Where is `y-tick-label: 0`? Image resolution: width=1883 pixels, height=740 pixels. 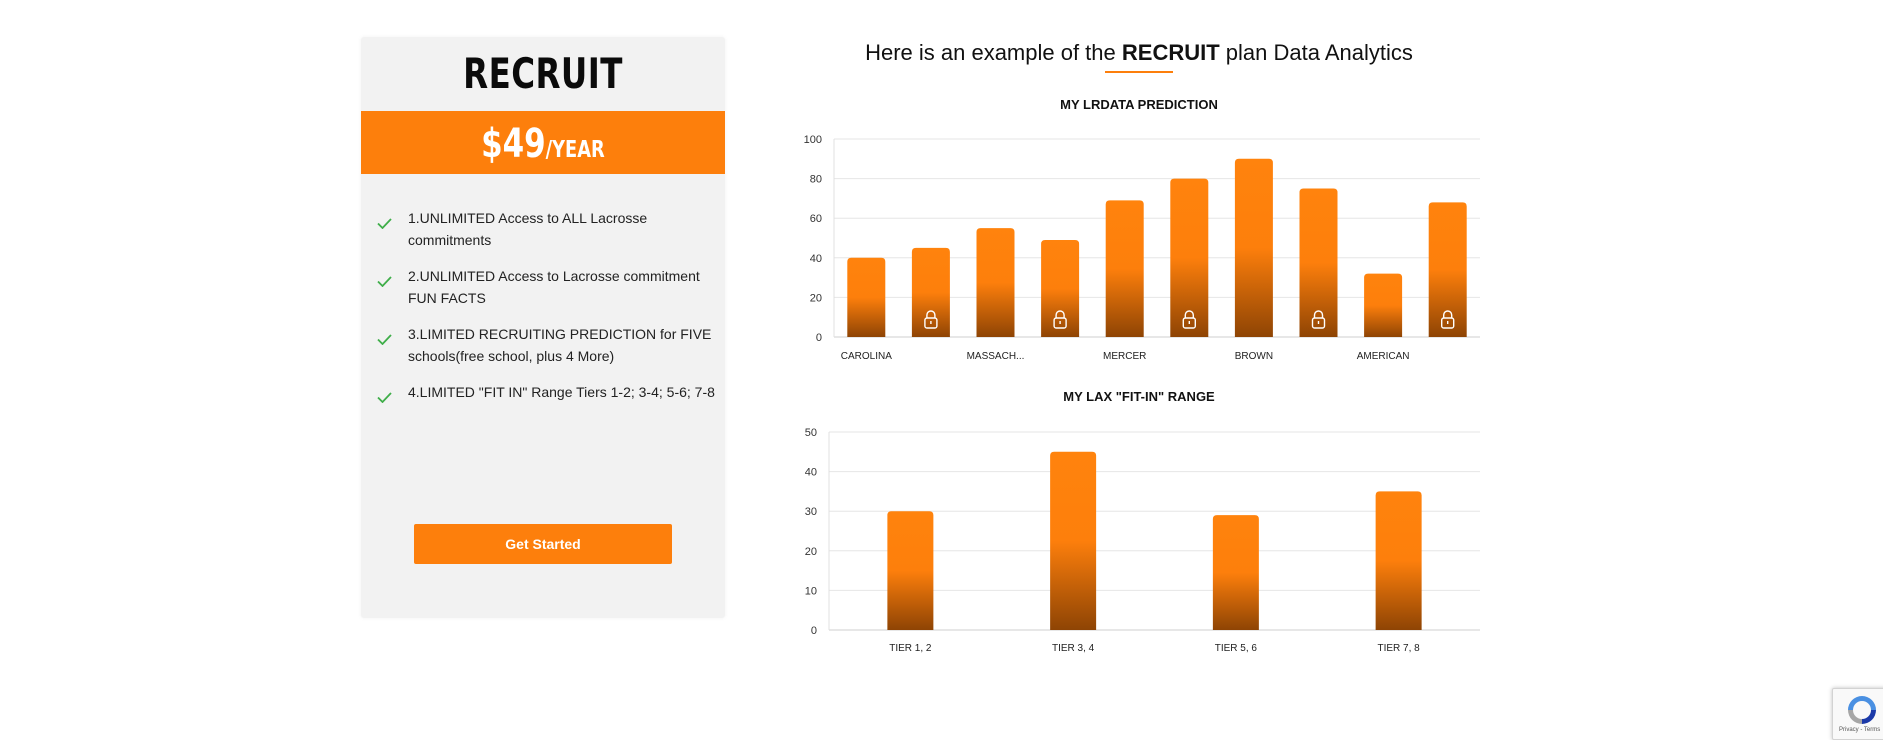
y-tick-label: 0 is located at coordinates (814, 631).